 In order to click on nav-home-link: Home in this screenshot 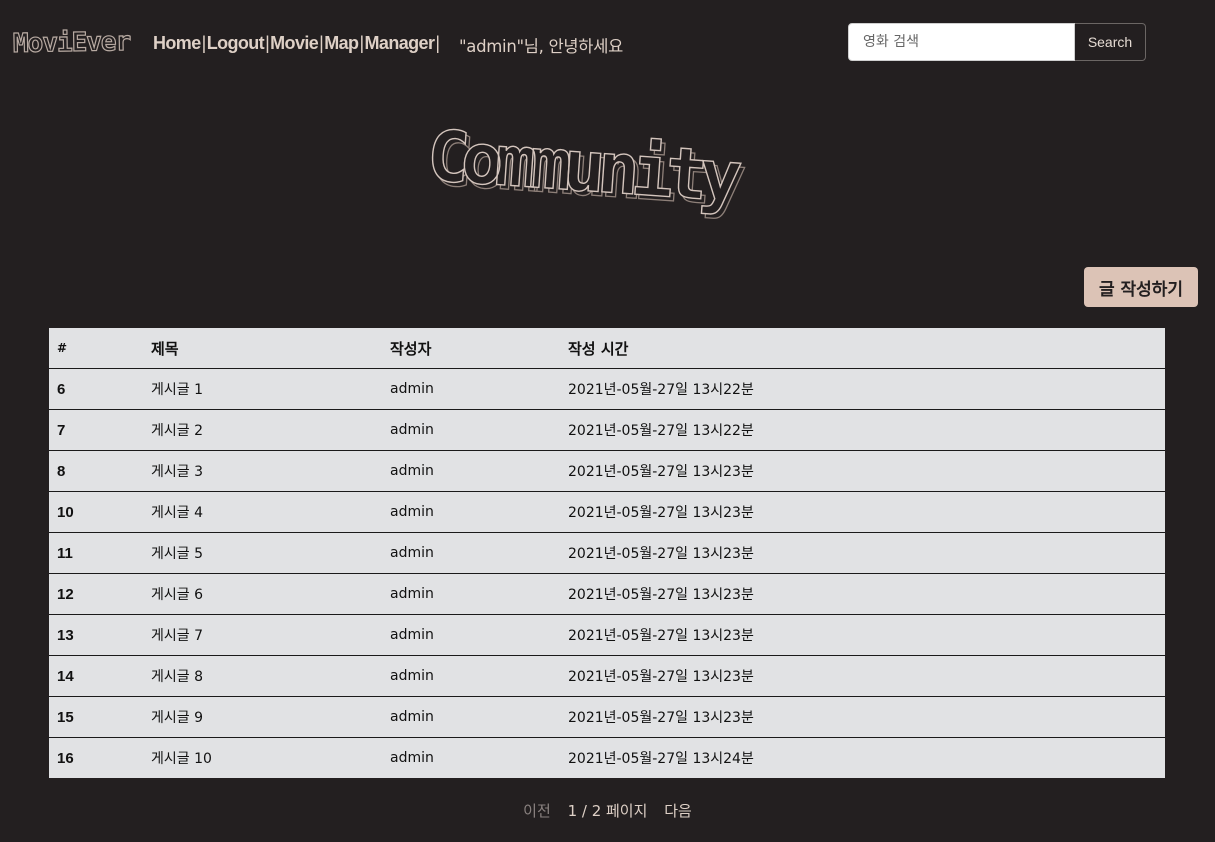, I will do `click(177, 43)`.